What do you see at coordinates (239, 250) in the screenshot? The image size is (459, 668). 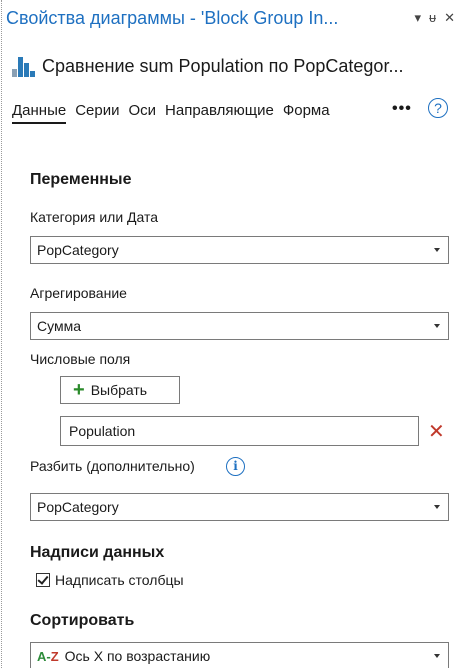 I see `category-select: PopCategory` at bounding box center [239, 250].